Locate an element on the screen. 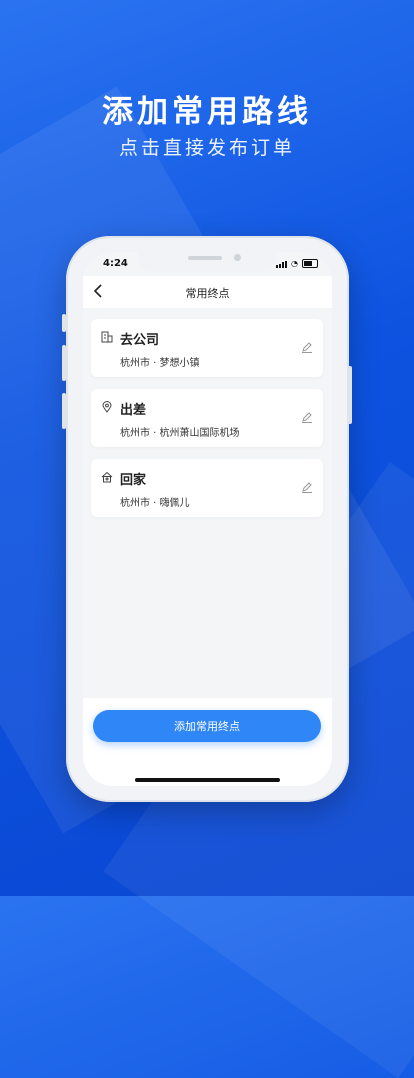 This screenshot has height=1078, width=414. destination-title: 出差 is located at coordinates (133, 410).